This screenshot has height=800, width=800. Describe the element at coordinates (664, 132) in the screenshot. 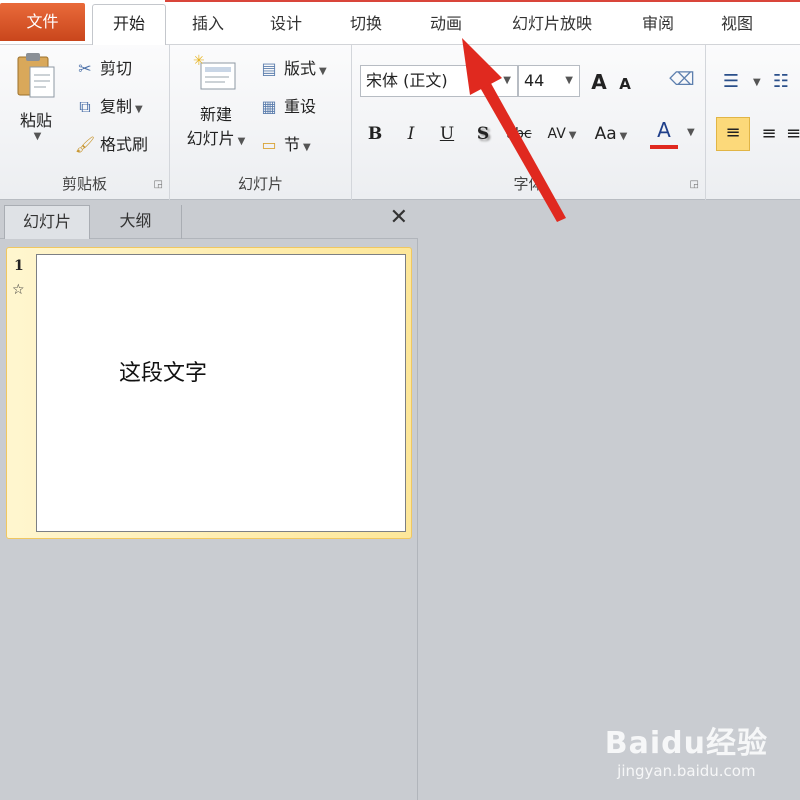

I see `font-color-button: A` at that location.